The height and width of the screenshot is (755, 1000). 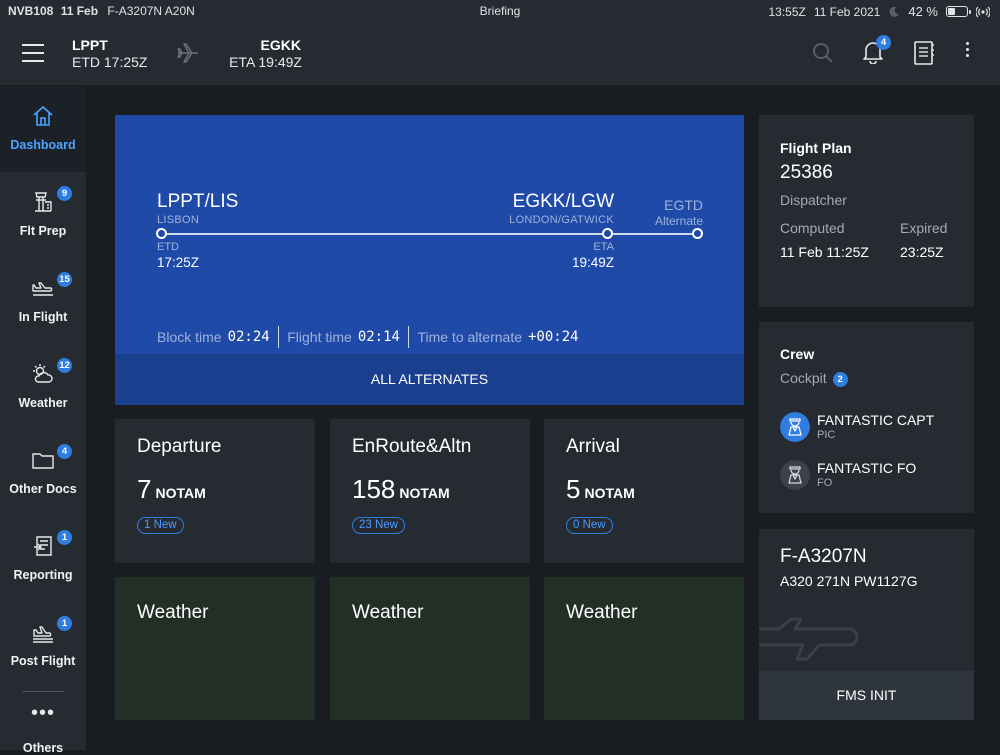 What do you see at coordinates (644, 491) in the screenshot?
I see `notam-card-arrival: Arrival 5 NOTAM 0 New` at bounding box center [644, 491].